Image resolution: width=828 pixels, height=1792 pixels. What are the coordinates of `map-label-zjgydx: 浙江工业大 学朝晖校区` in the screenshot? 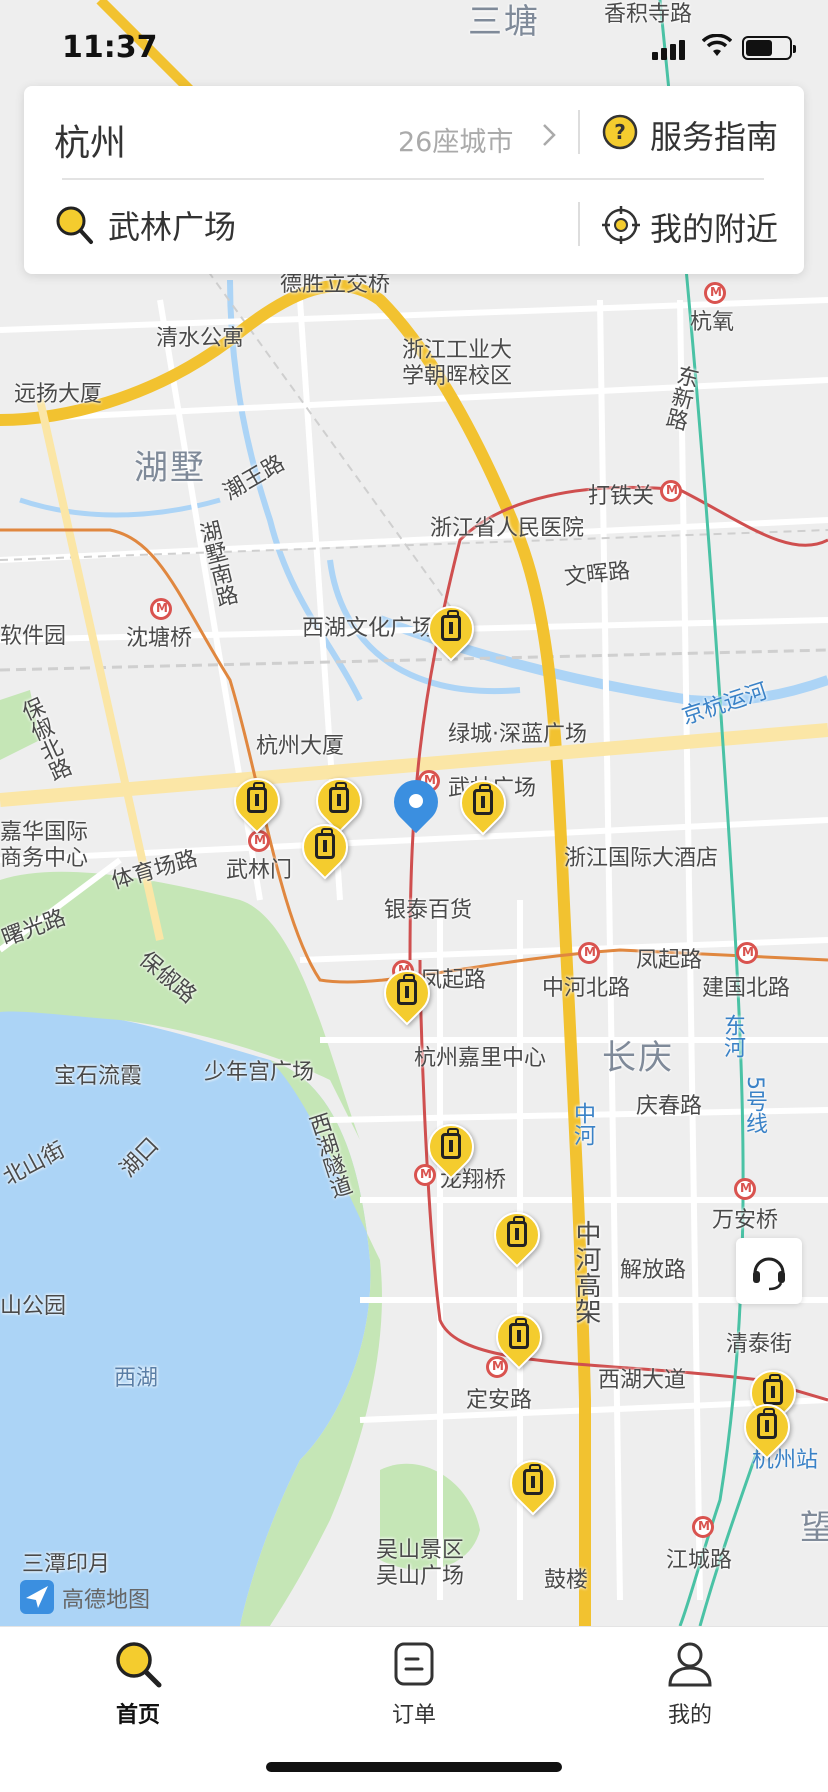 It's located at (457, 363).